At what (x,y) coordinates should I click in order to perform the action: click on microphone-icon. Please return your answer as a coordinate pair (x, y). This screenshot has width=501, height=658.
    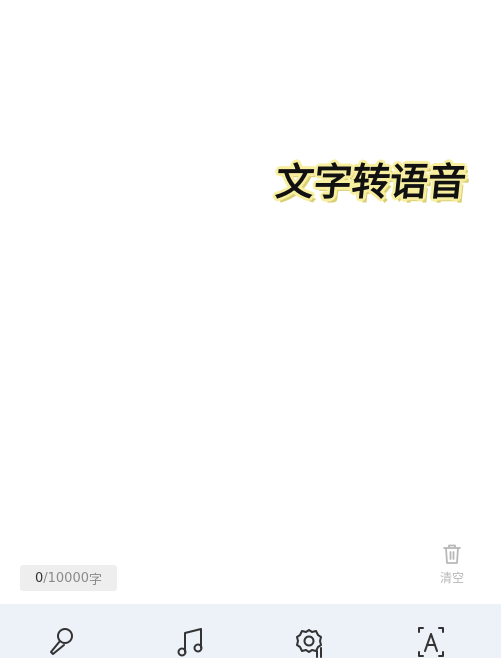
    Looking at the image, I should click on (62, 642).